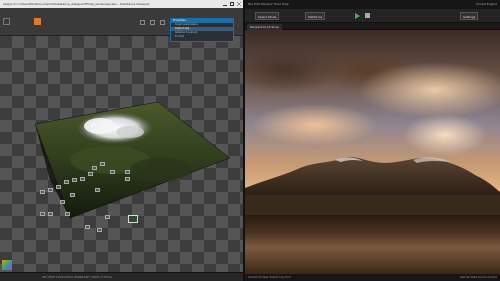 The image size is (500, 281). I want to click on properties-row: Format, so click(202, 37).